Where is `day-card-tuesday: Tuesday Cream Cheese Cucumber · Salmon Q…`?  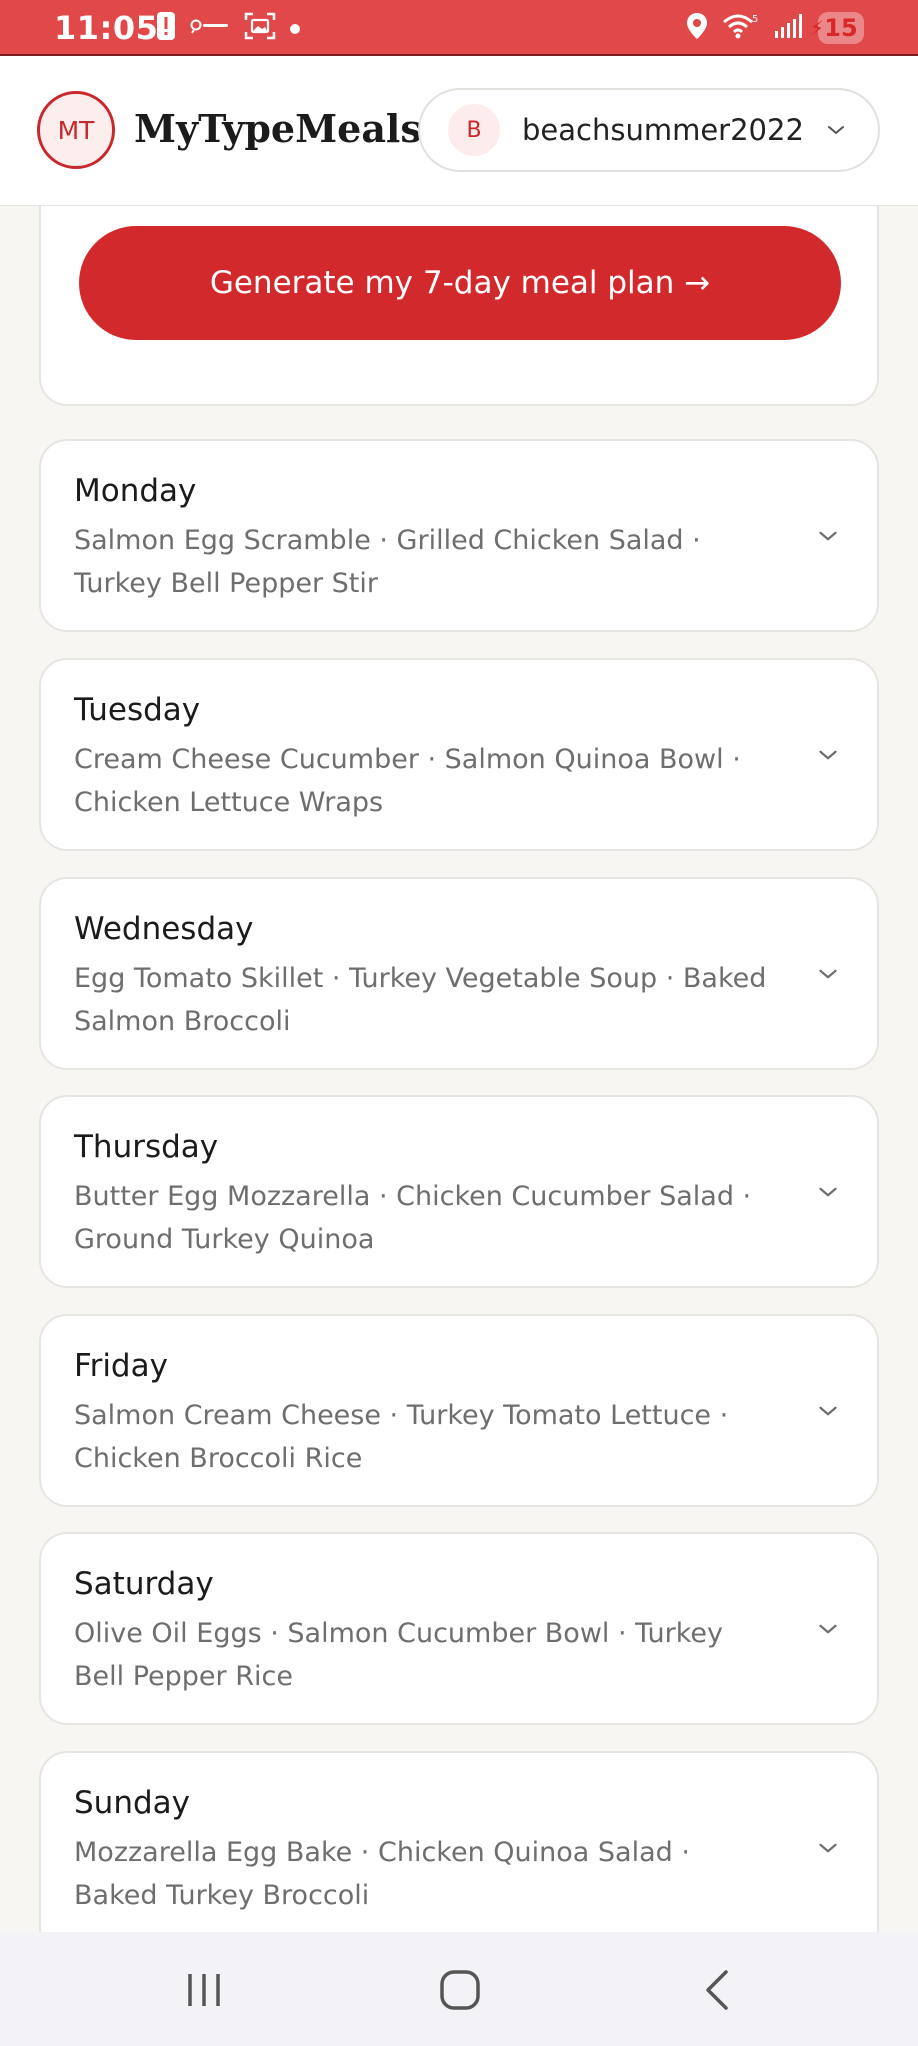
day-card-tuesday: Tuesday Cream Cheese Cucumber · Salmon Q… is located at coordinates (459, 754).